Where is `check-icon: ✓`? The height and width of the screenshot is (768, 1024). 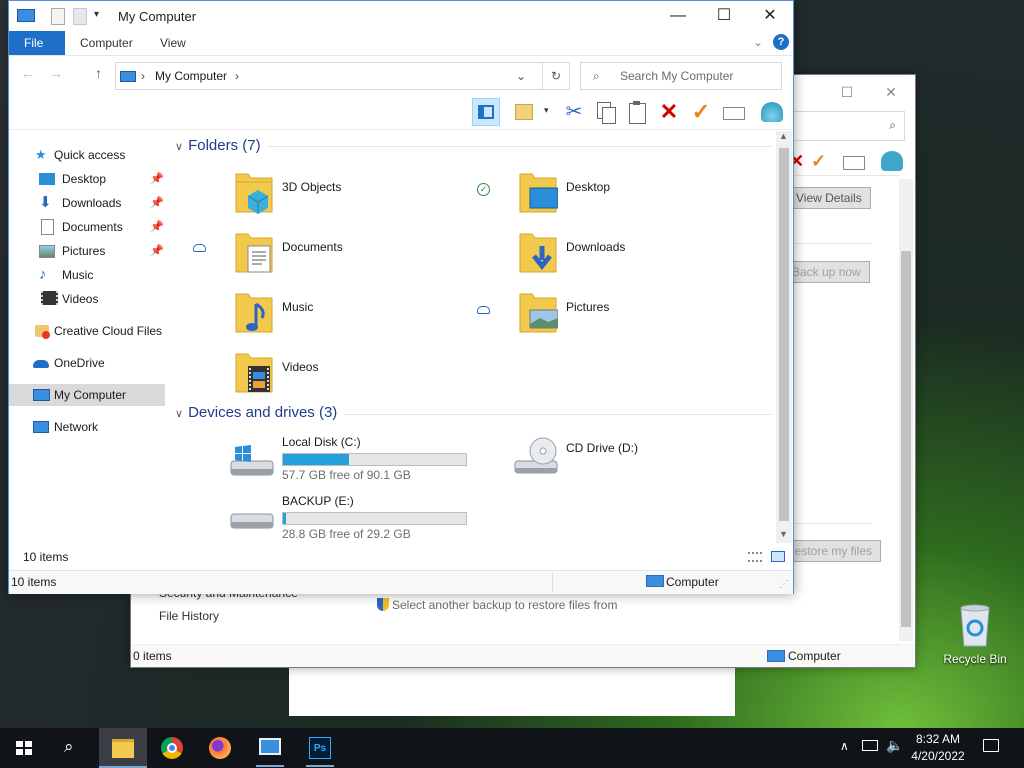 check-icon: ✓ is located at coordinates (701, 112).